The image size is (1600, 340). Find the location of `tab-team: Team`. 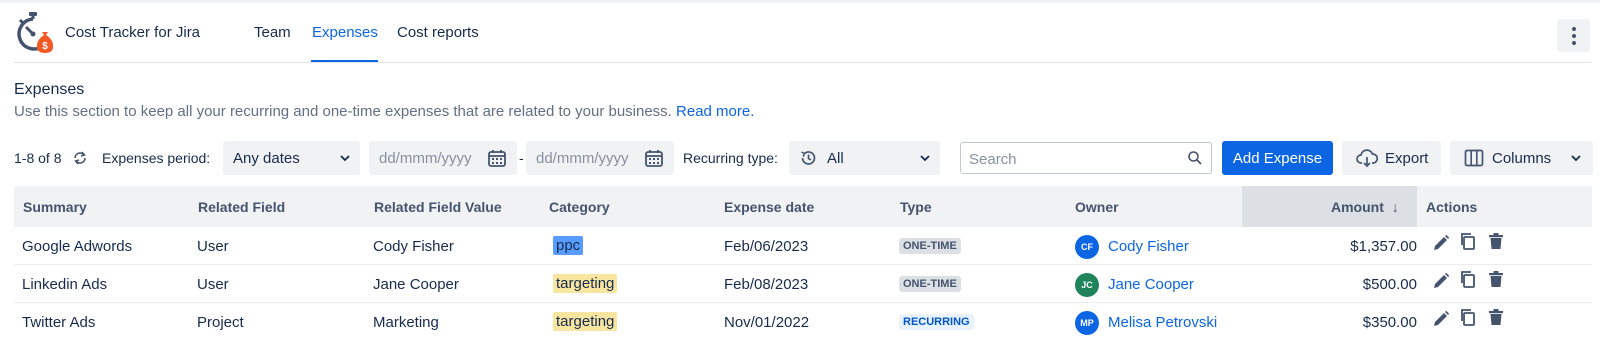

tab-team: Team is located at coordinates (272, 32).